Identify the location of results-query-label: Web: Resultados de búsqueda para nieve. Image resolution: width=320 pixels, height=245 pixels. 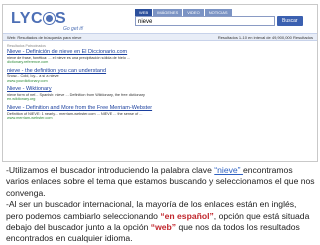
(44, 37).